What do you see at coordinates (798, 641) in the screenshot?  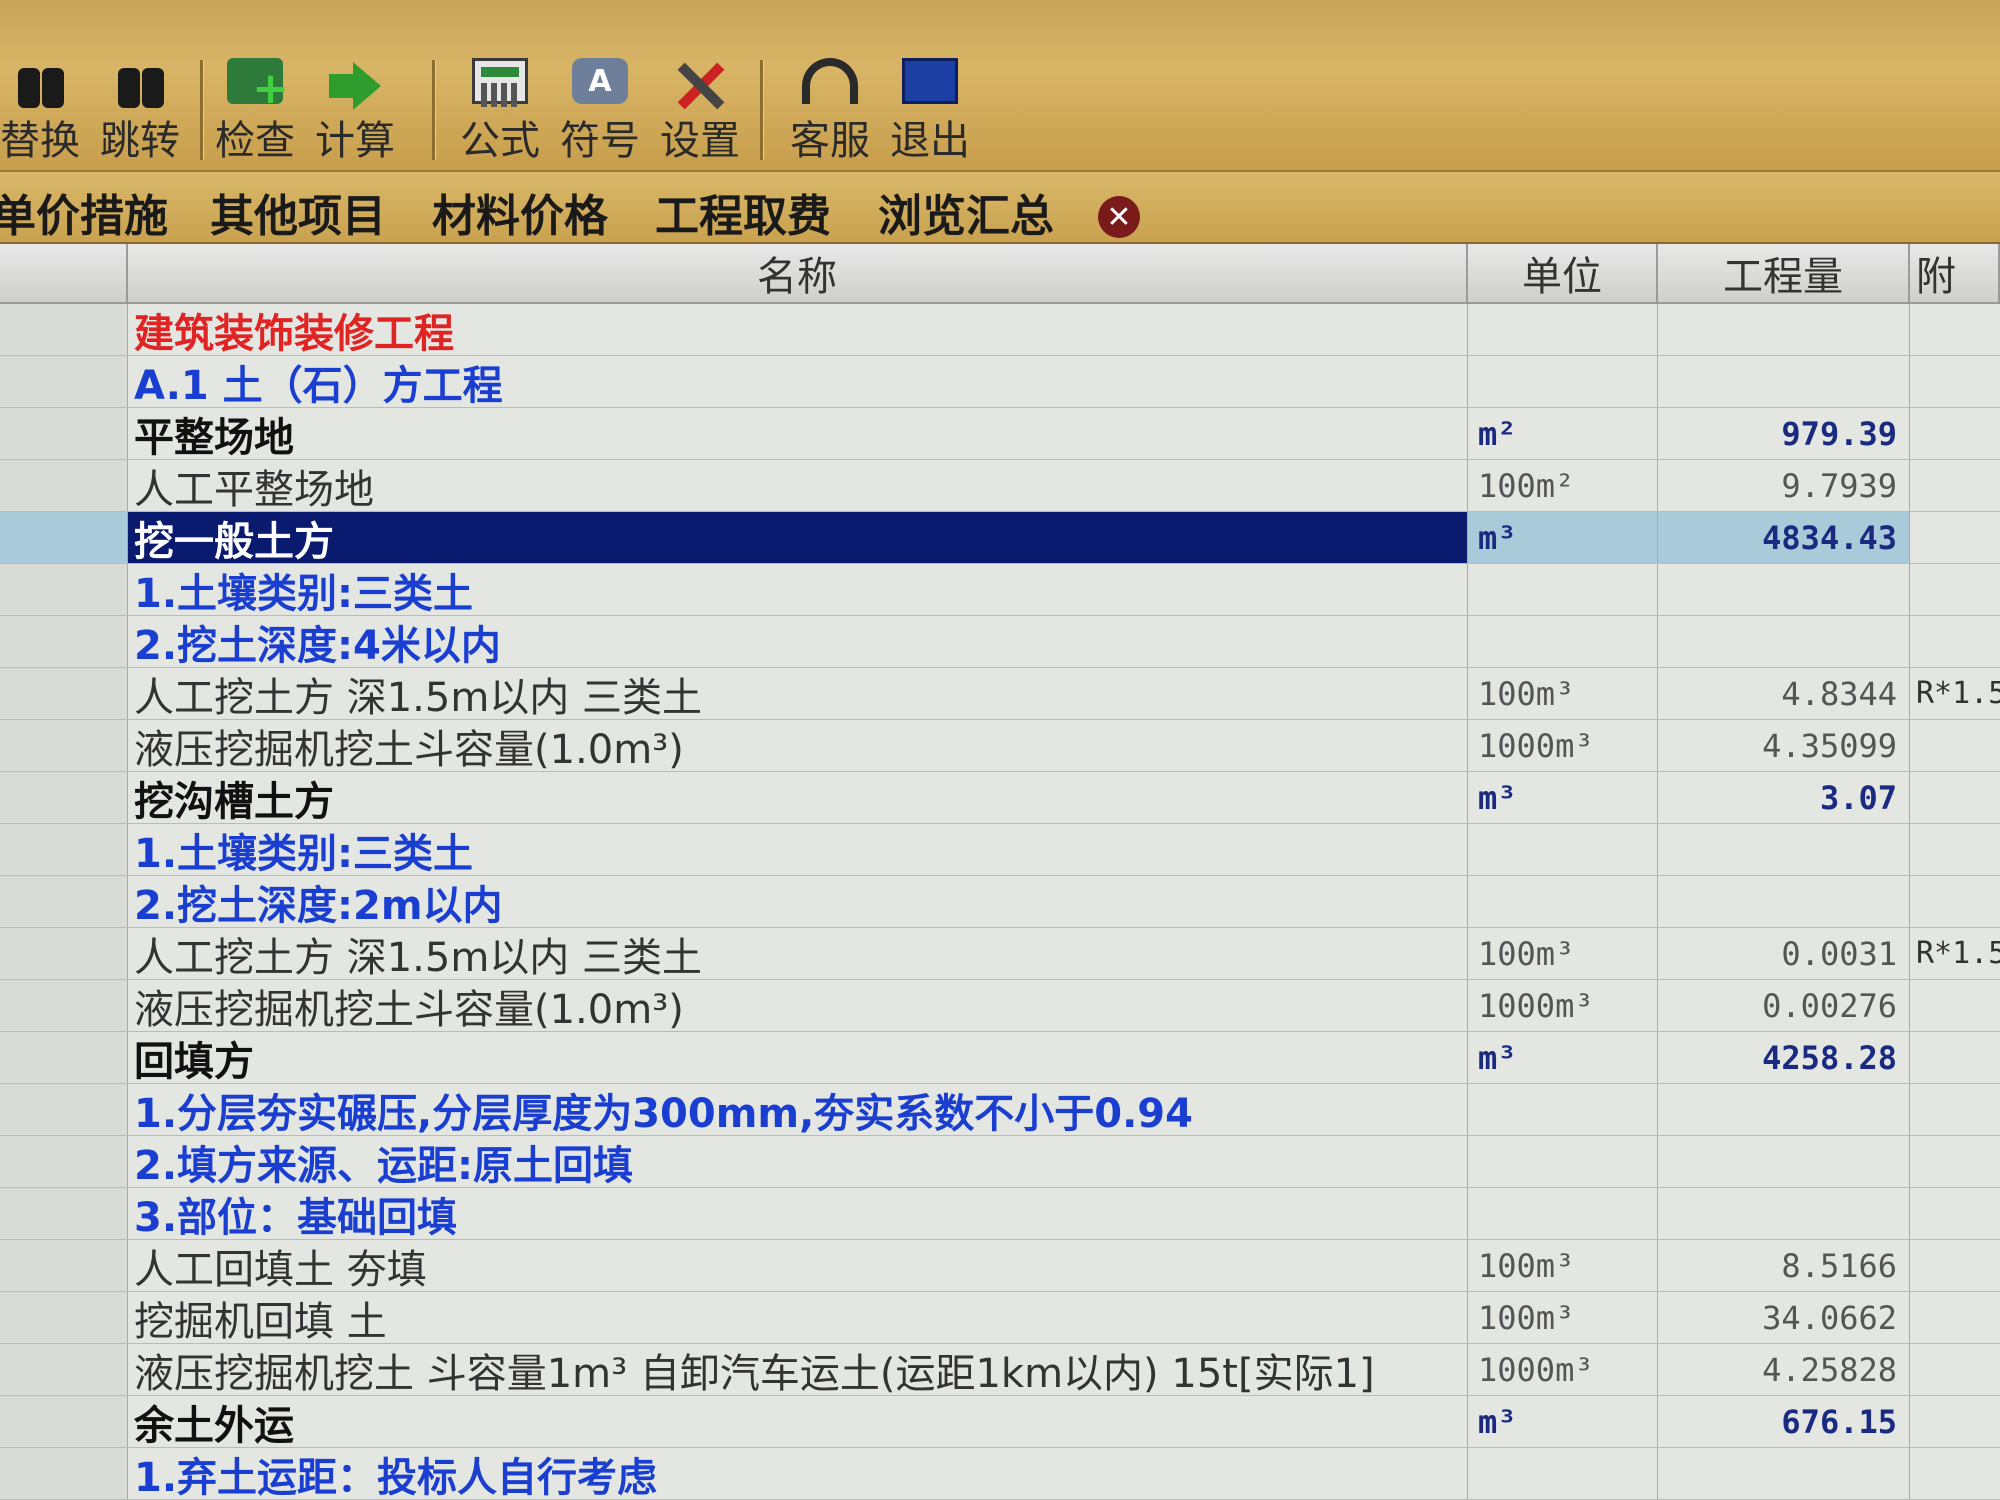 I see `name-cell: 2.挖土深度:4米以内` at bounding box center [798, 641].